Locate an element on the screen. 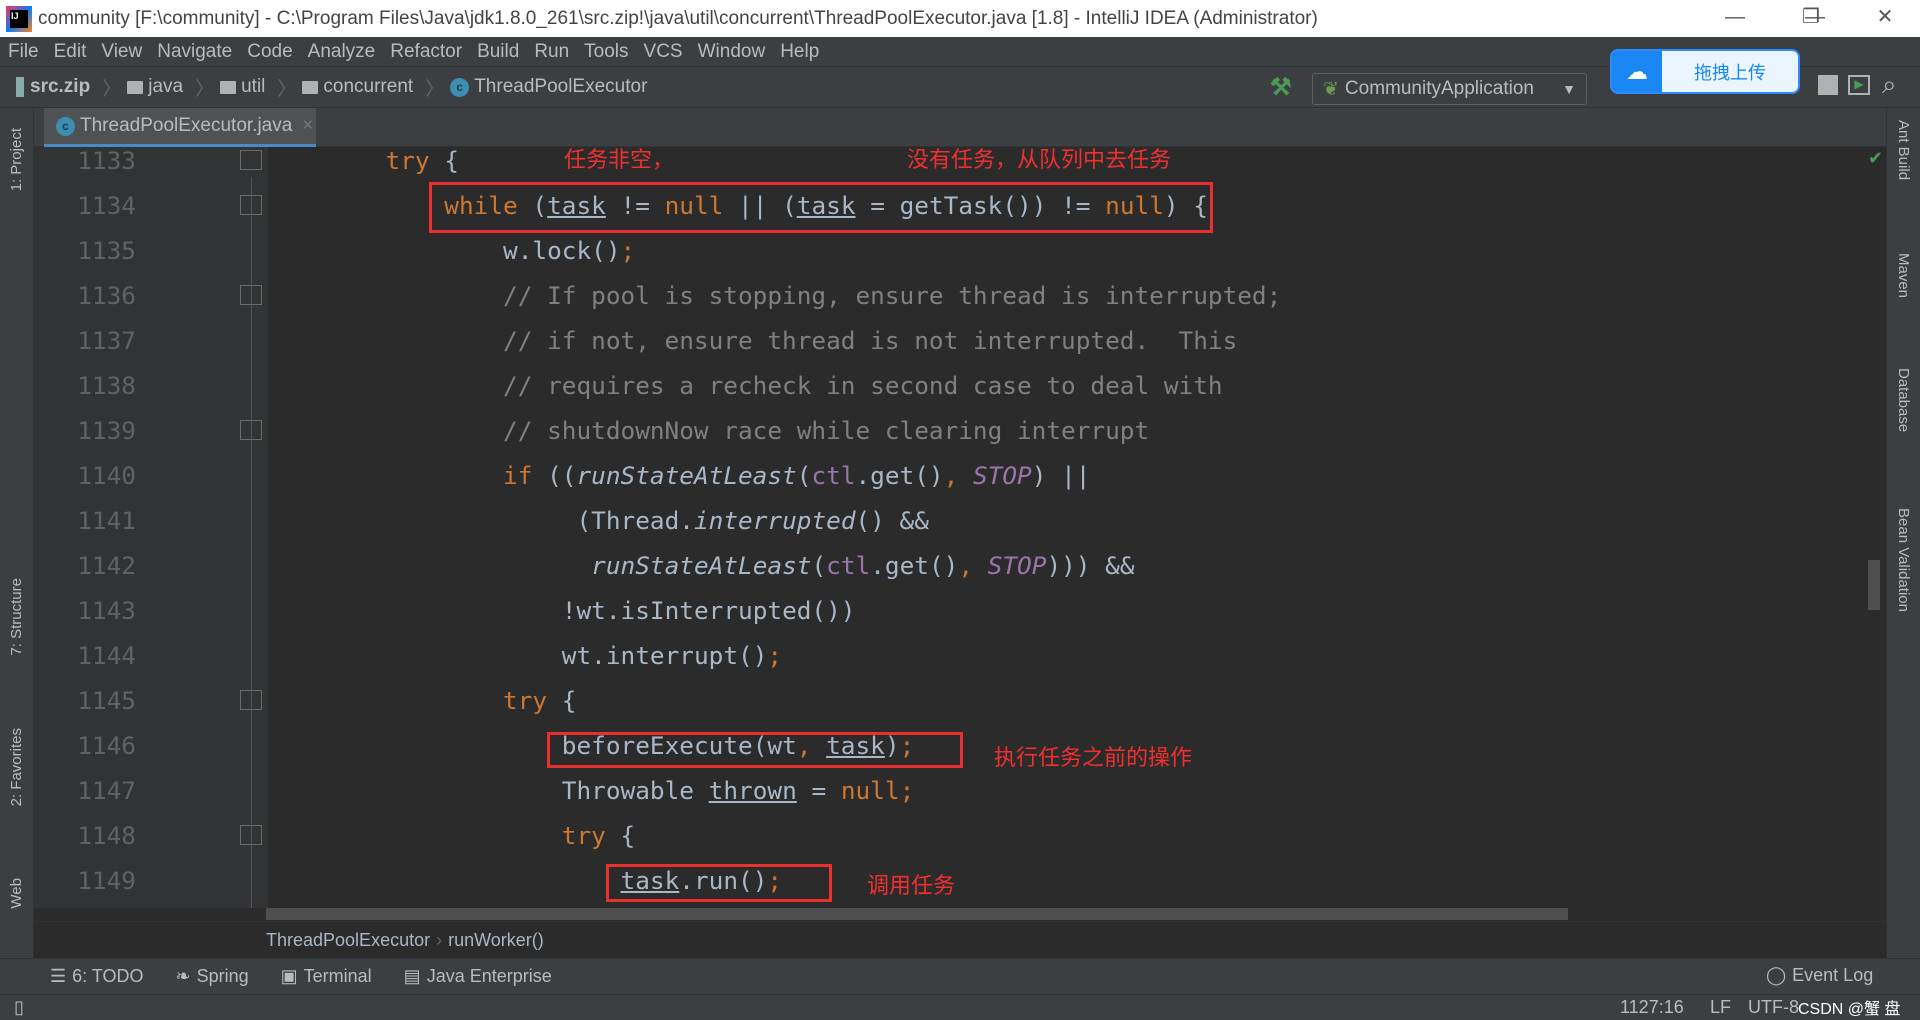 The image size is (1920, 1020). intellij-logo-icon: IJ is located at coordinates (19, 18).